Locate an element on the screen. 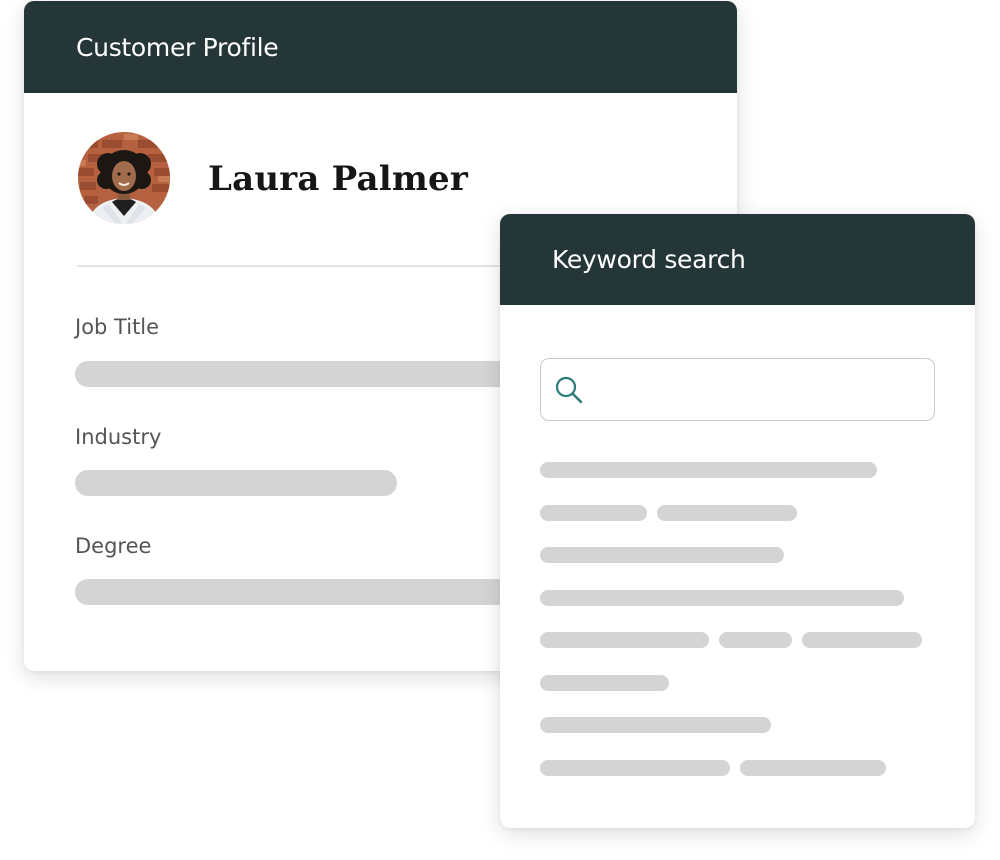  industry-placeholder is located at coordinates (236, 483).